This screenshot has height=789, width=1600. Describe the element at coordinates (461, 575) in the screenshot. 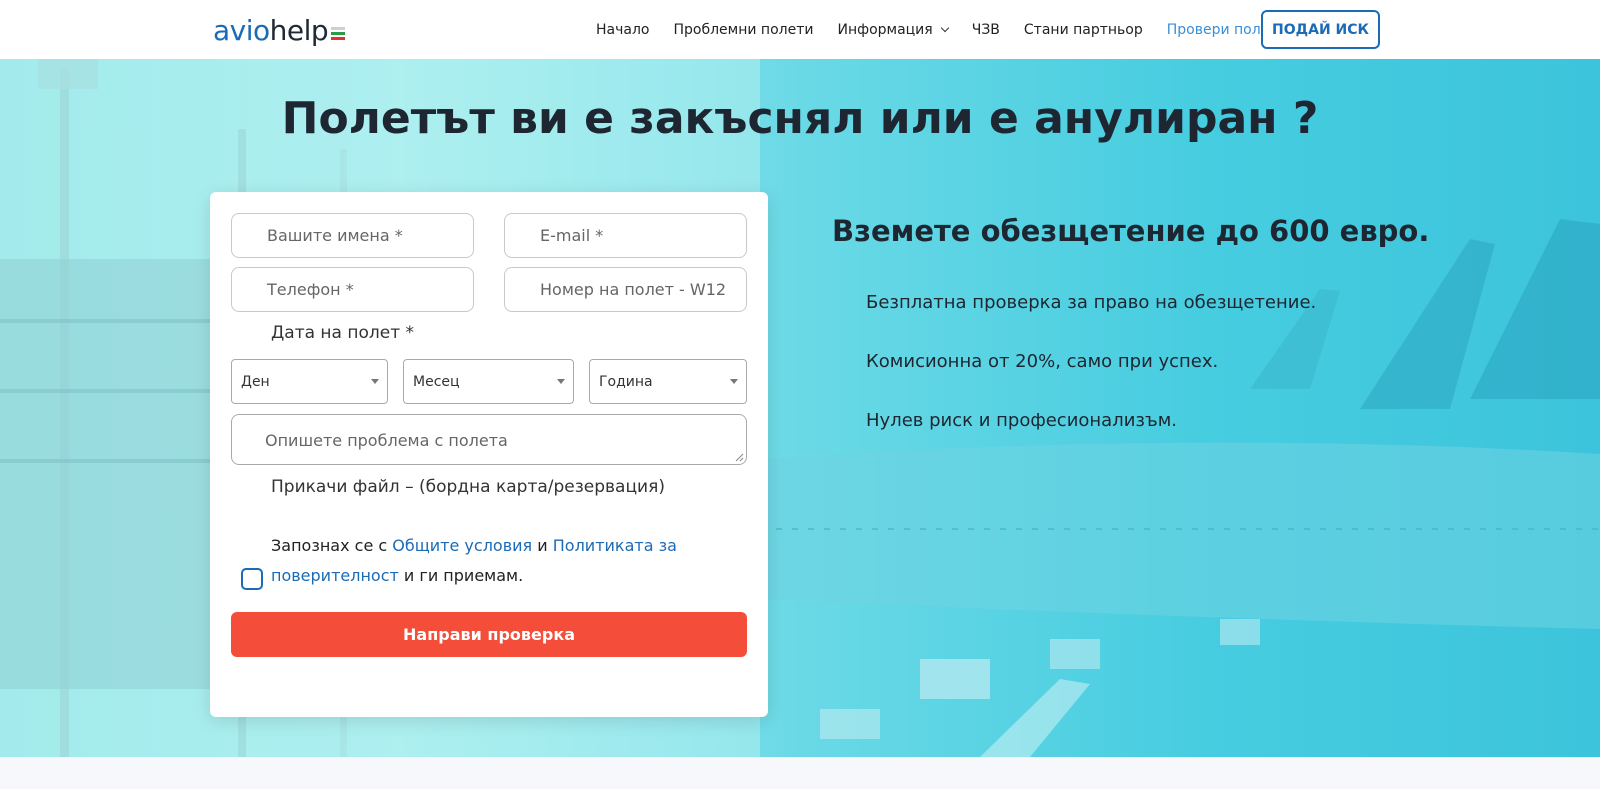

I see `consent-text-3: и ги приемам.` at that location.